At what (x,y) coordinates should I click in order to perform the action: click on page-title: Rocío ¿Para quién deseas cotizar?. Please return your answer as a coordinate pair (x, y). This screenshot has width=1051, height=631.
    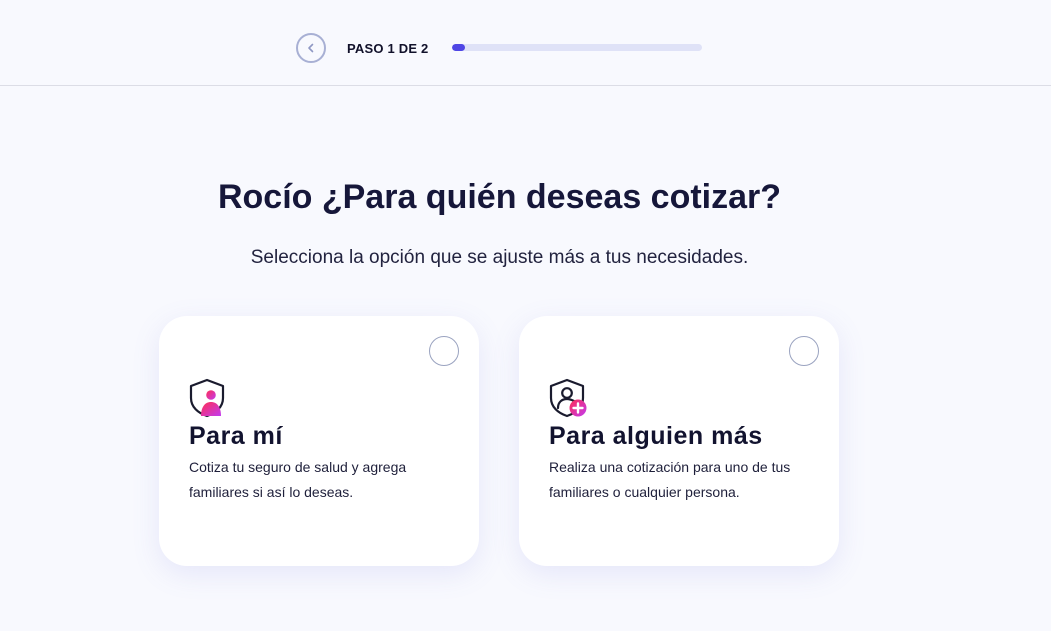
    Looking at the image, I should click on (499, 197).